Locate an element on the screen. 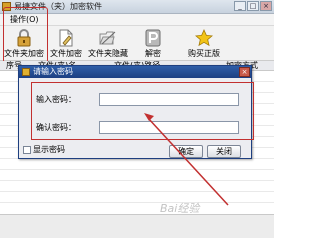 This screenshot has width=320, height=240. ok-button: 确定 is located at coordinates (186, 151).